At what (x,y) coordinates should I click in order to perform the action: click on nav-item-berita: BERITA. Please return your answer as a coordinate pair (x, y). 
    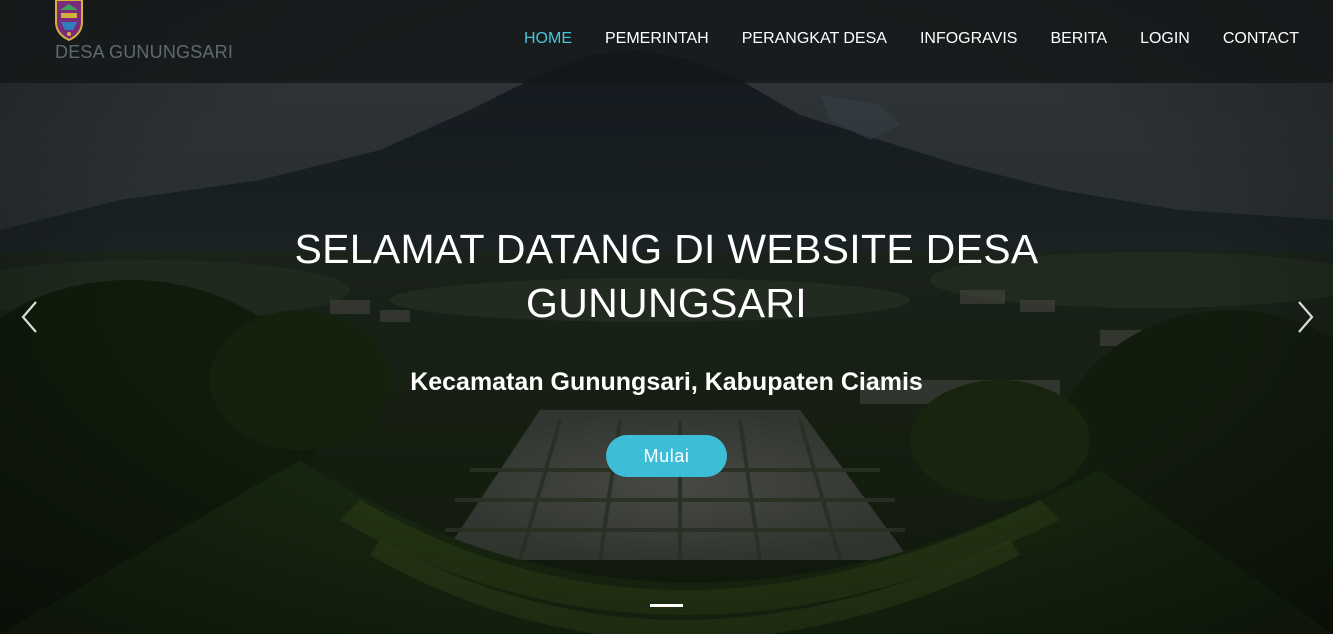
    Looking at the image, I should click on (1078, 39).